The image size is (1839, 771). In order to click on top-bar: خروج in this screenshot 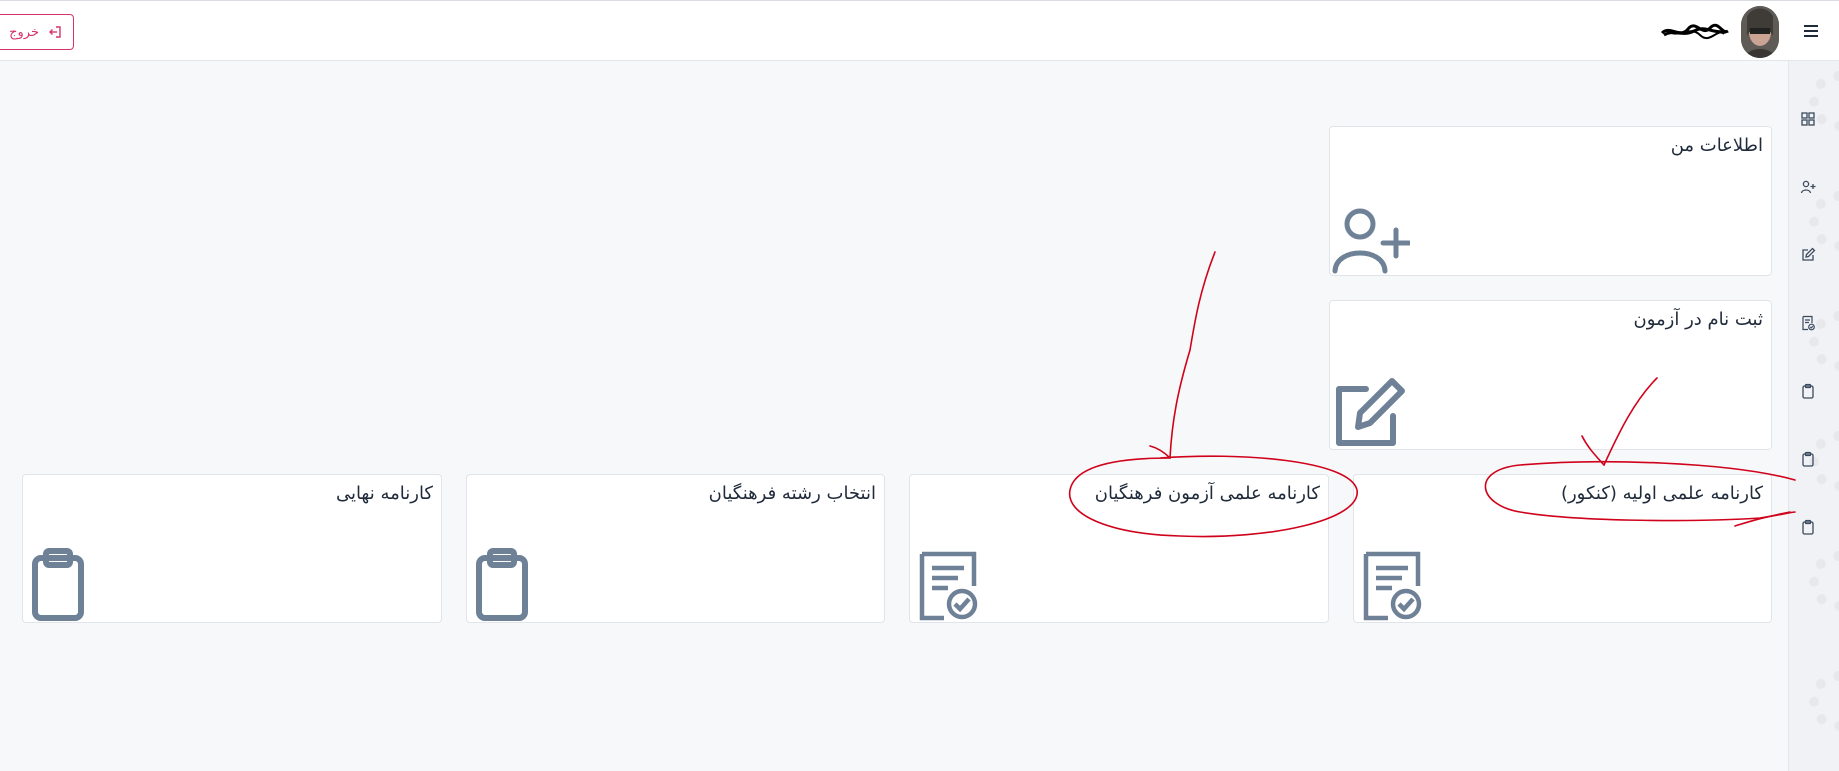, I will do `click(919, 30)`.